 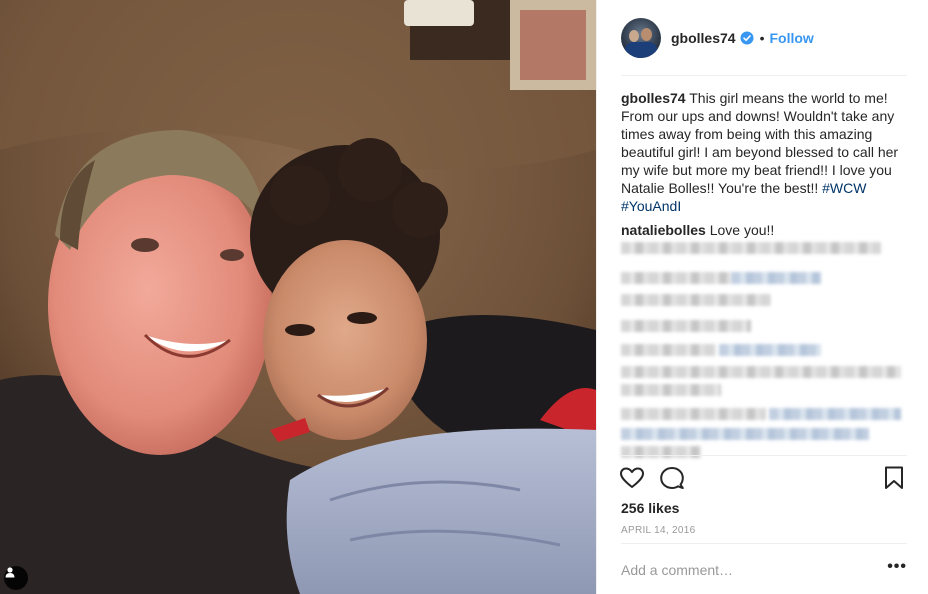 I want to click on header-username: gbolles74, so click(x=703, y=38).